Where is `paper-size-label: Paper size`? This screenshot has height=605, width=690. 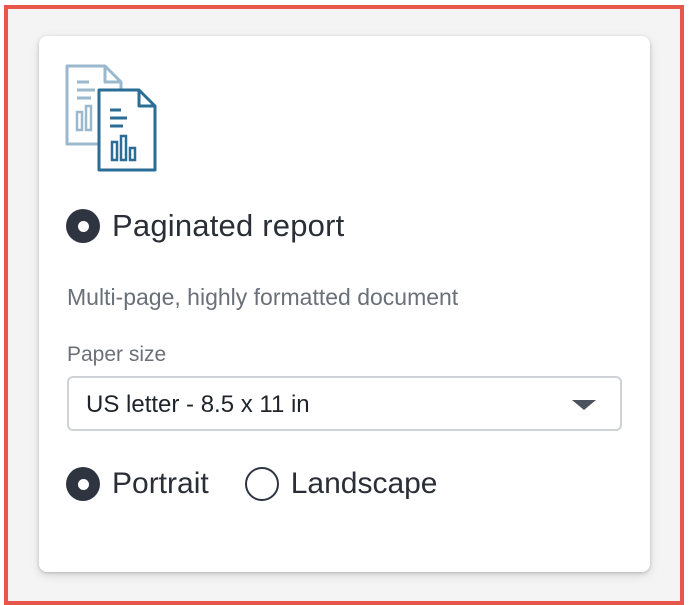 paper-size-label: Paper size is located at coordinates (117, 354).